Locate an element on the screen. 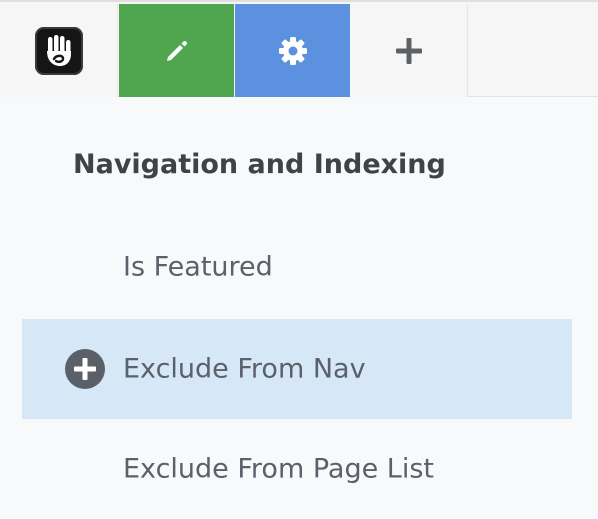 Image resolution: width=598 pixels, height=519 pixels. attribute-item-label: Is Featured is located at coordinates (198, 267).